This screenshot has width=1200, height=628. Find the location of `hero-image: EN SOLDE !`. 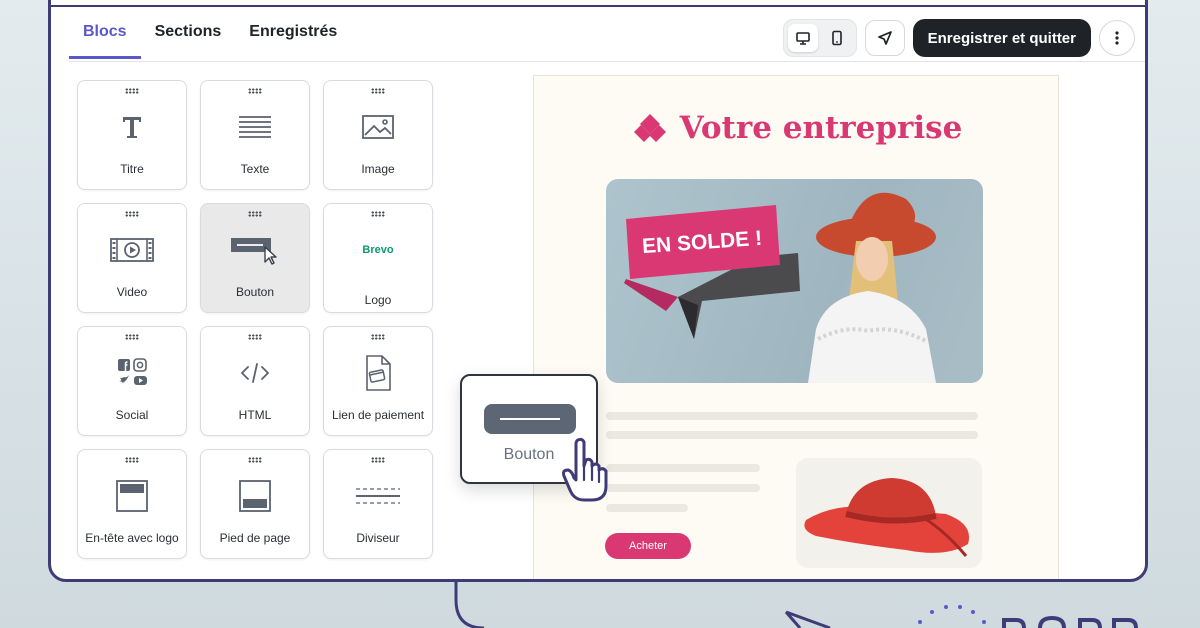

hero-image: EN SOLDE ! is located at coordinates (794, 281).